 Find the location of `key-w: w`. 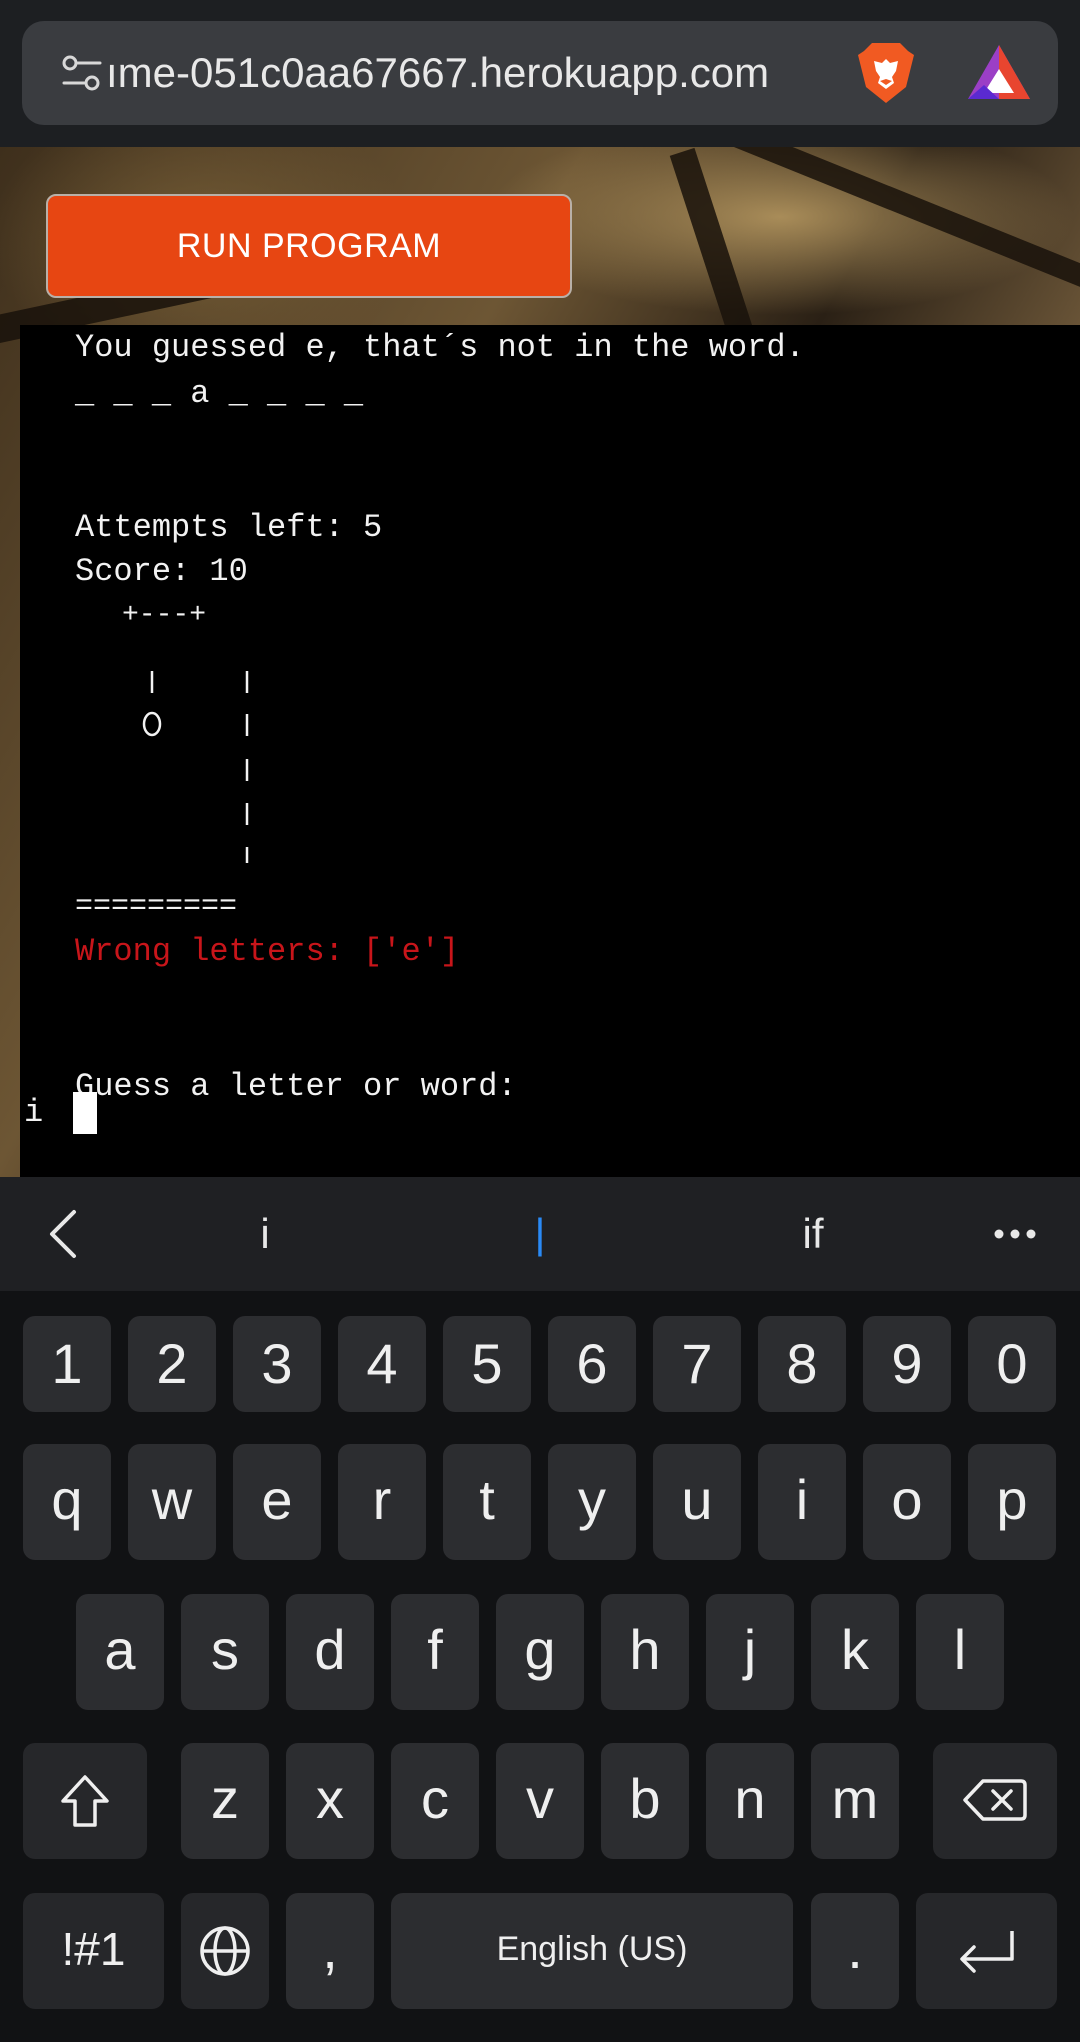

key-w: w is located at coordinates (172, 1502).